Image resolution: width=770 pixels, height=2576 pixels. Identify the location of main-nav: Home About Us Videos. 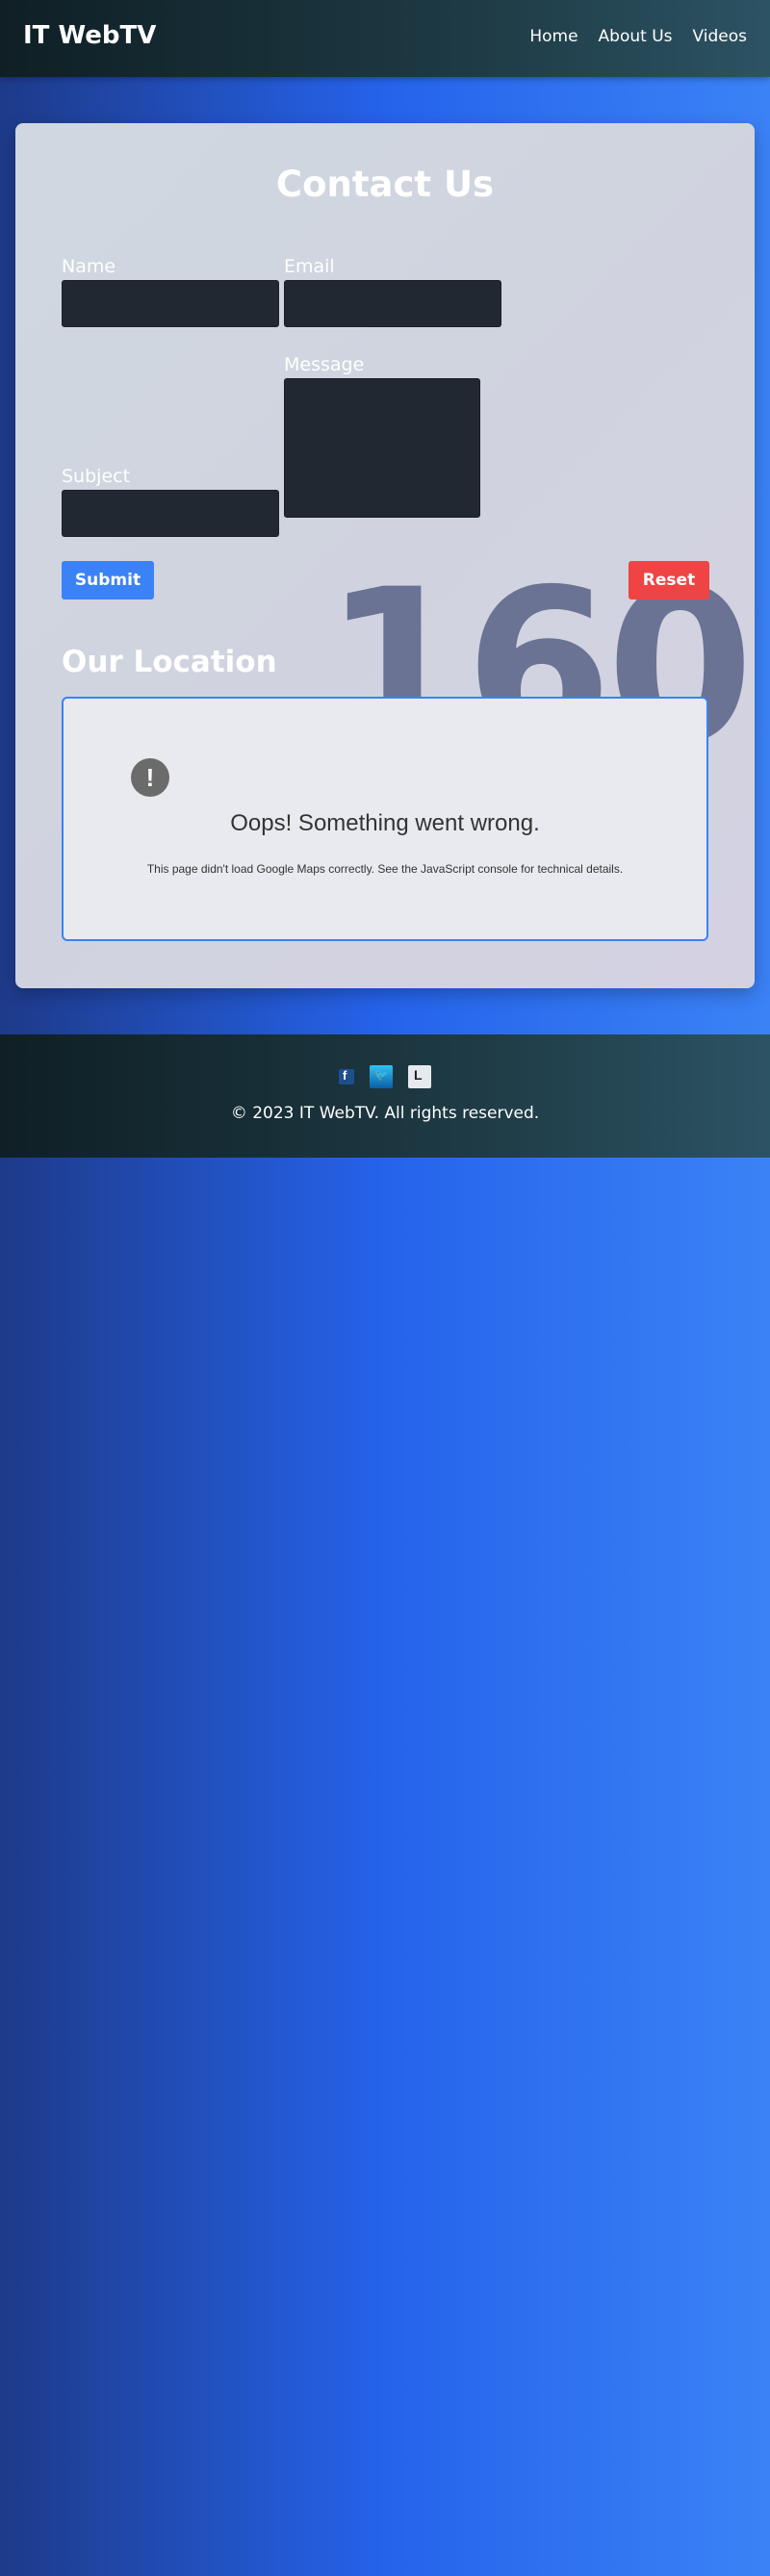
(638, 36).